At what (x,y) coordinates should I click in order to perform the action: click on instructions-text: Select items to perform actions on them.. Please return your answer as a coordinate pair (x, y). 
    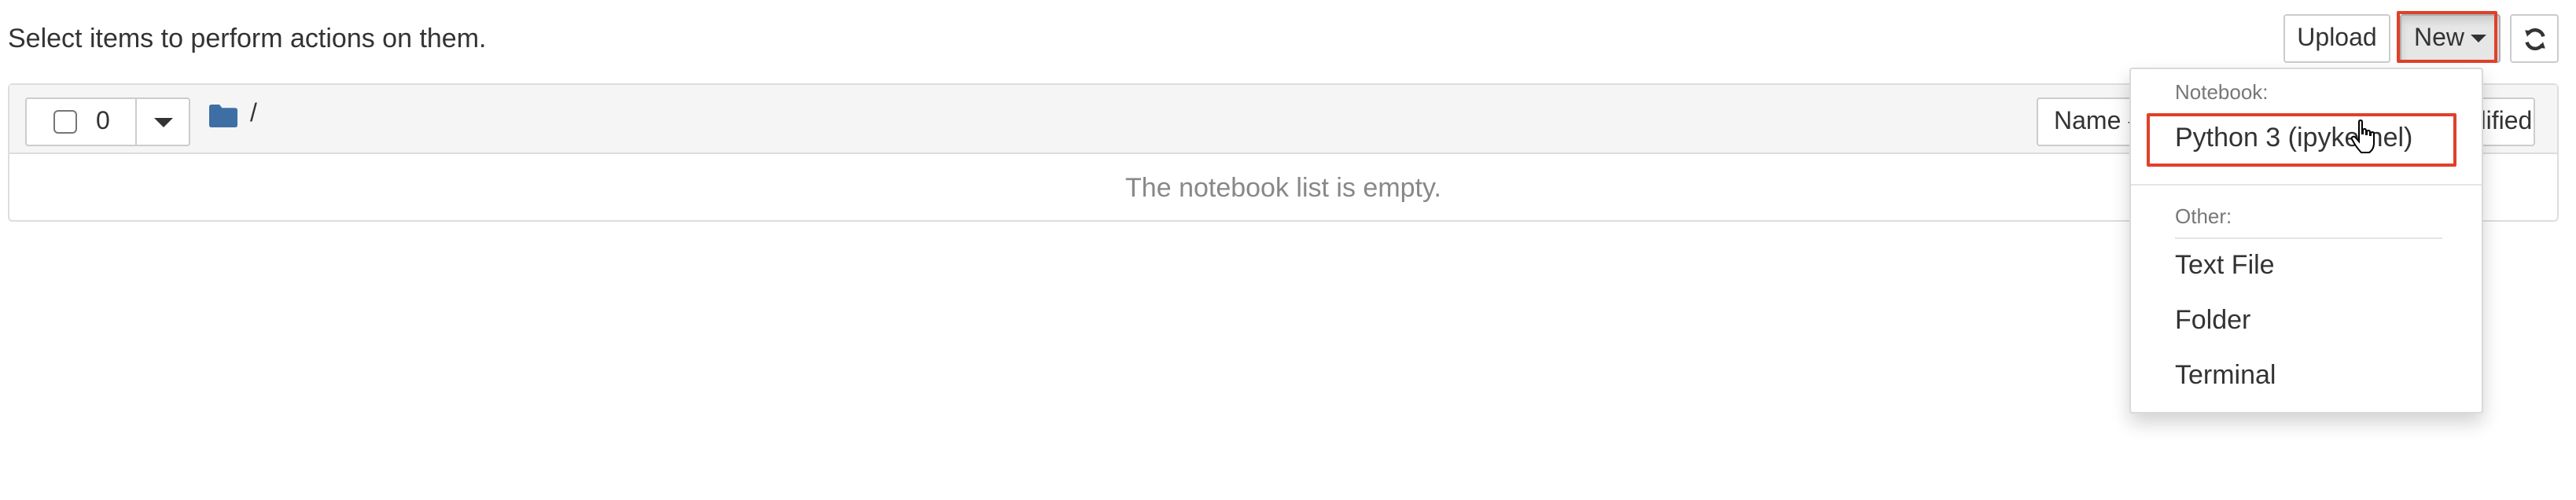
    Looking at the image, I should click on (248, 38).